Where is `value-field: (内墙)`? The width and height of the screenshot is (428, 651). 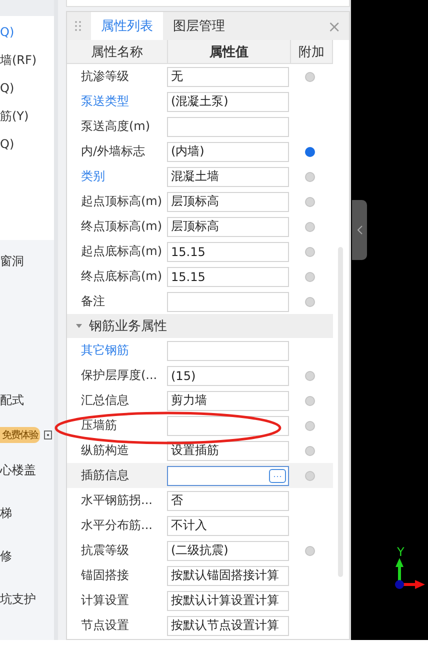 value-field: (内墙) is located at coordinates (228, 152).